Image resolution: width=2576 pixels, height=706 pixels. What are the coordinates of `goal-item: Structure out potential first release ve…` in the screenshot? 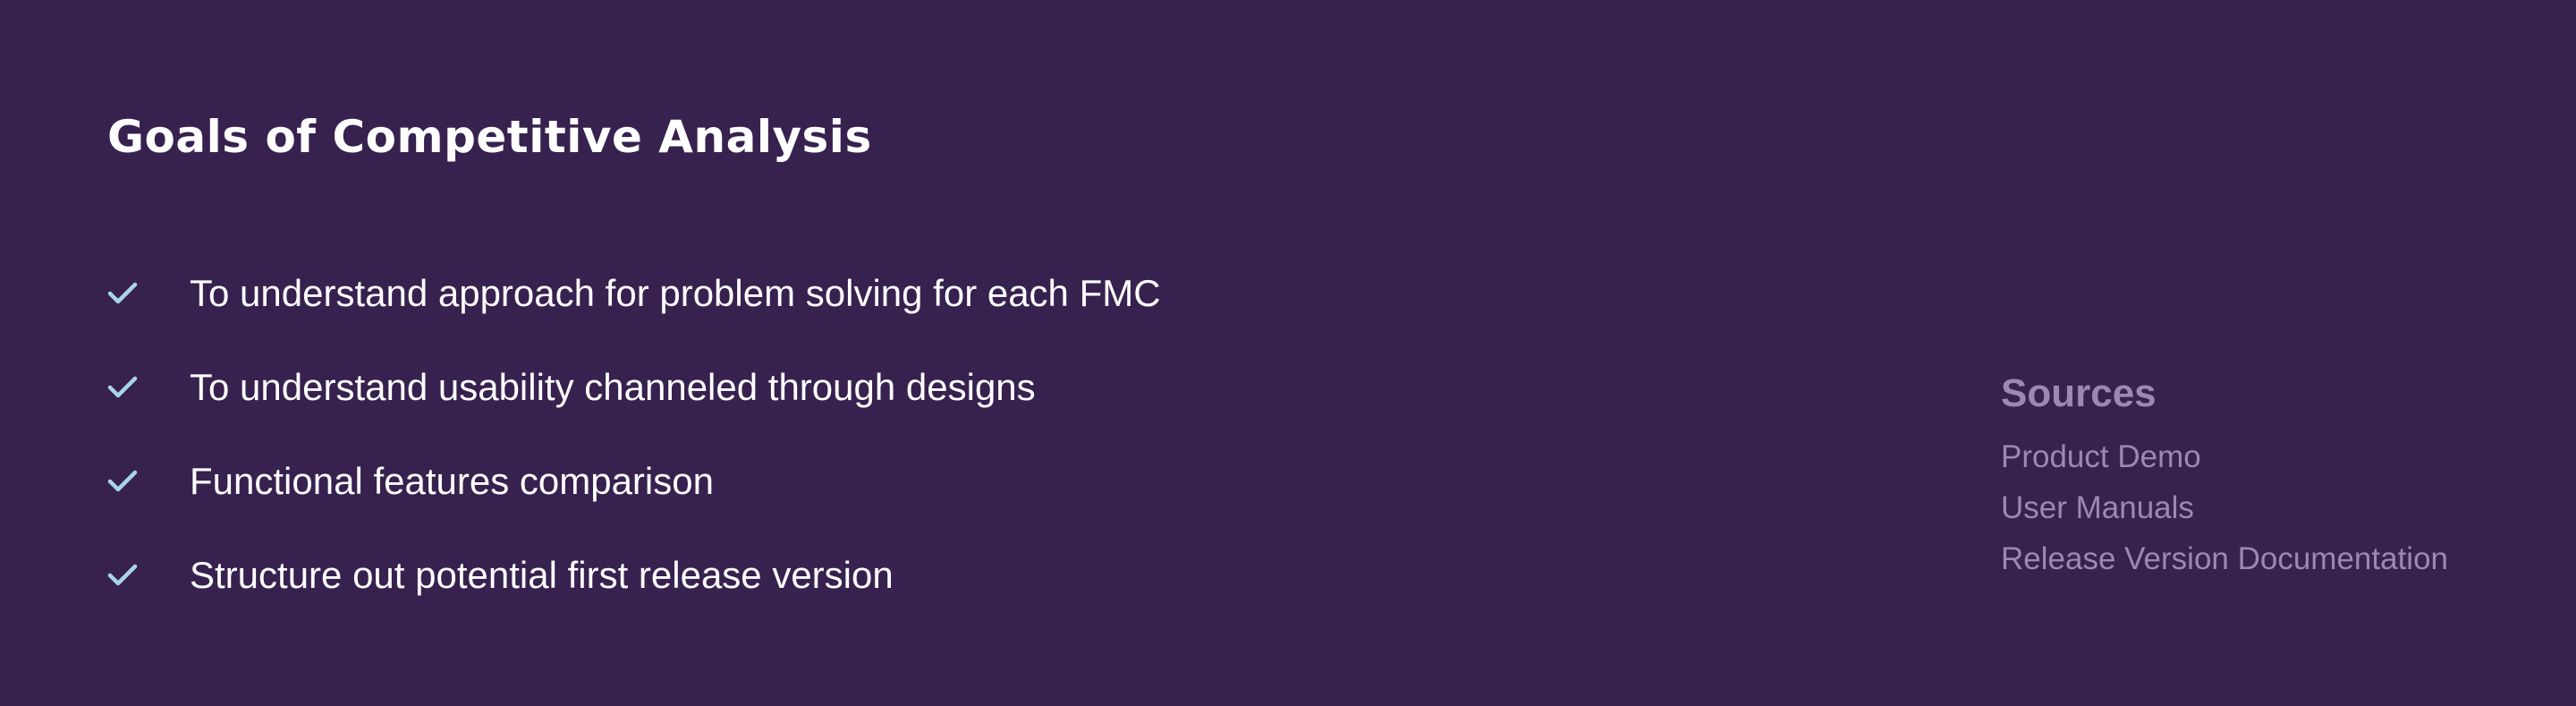 It's located at (634, 575).